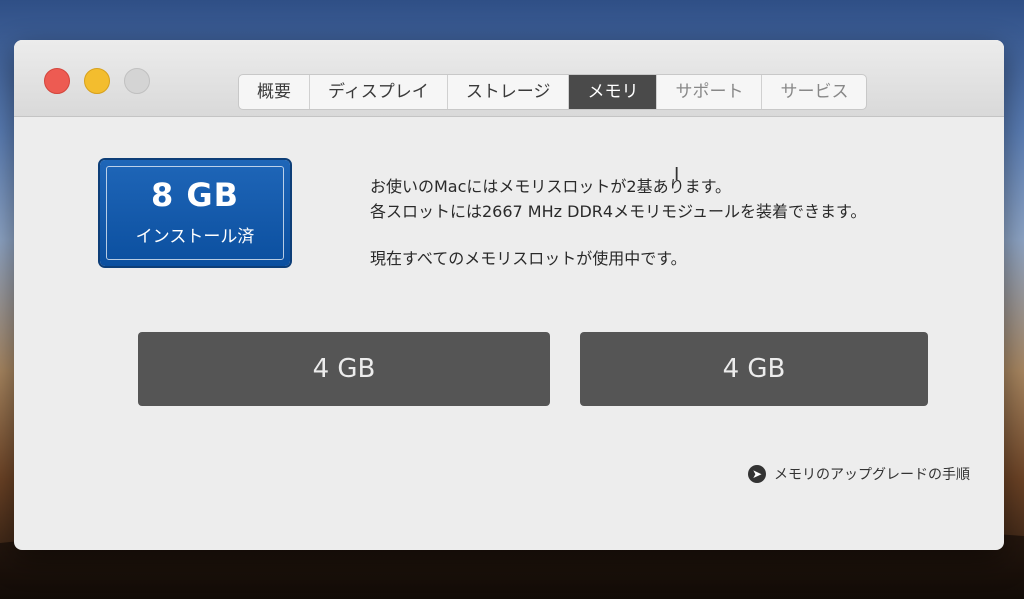  Describe the element at coordinates (677, 174) in the screenshot. I see `text-cursor-icon: I` at that location.